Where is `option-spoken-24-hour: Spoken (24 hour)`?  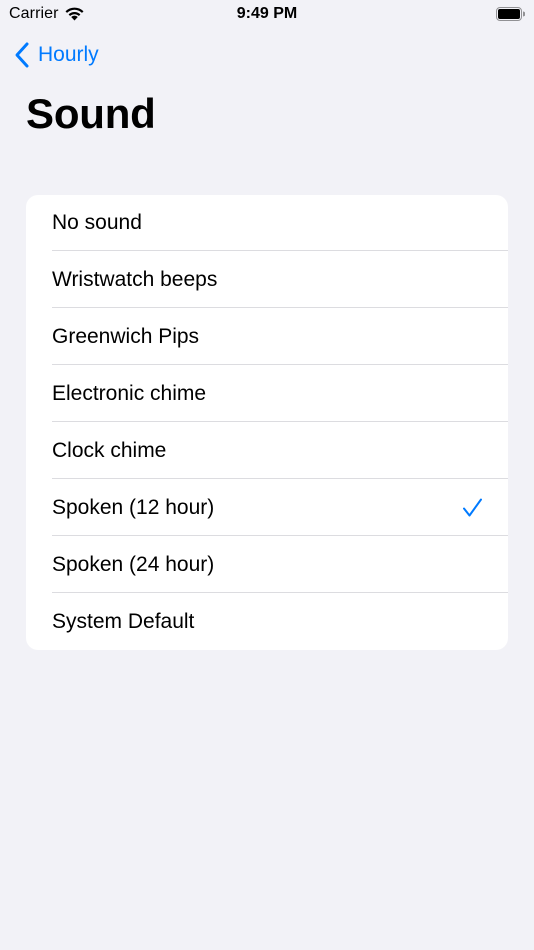 option-spoken-24-hour: Spoken (24 hour) is located at coordinates (267, 564).